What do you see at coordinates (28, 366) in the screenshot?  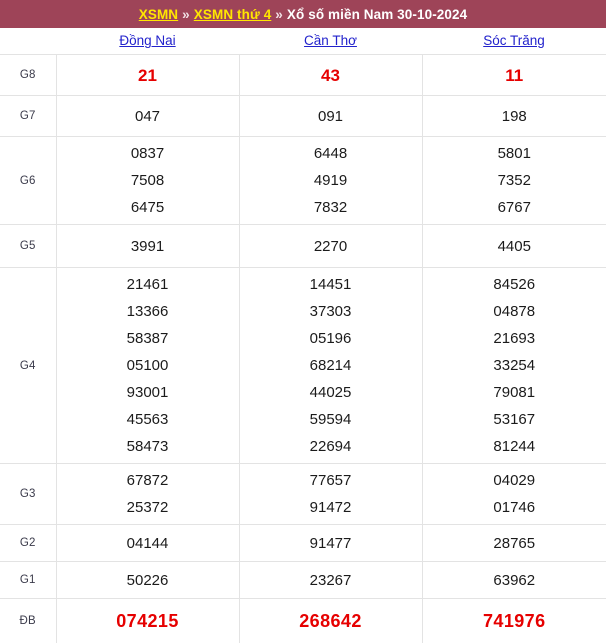 I see `prize-label-g4: G4` at bounding box center [28, 366].